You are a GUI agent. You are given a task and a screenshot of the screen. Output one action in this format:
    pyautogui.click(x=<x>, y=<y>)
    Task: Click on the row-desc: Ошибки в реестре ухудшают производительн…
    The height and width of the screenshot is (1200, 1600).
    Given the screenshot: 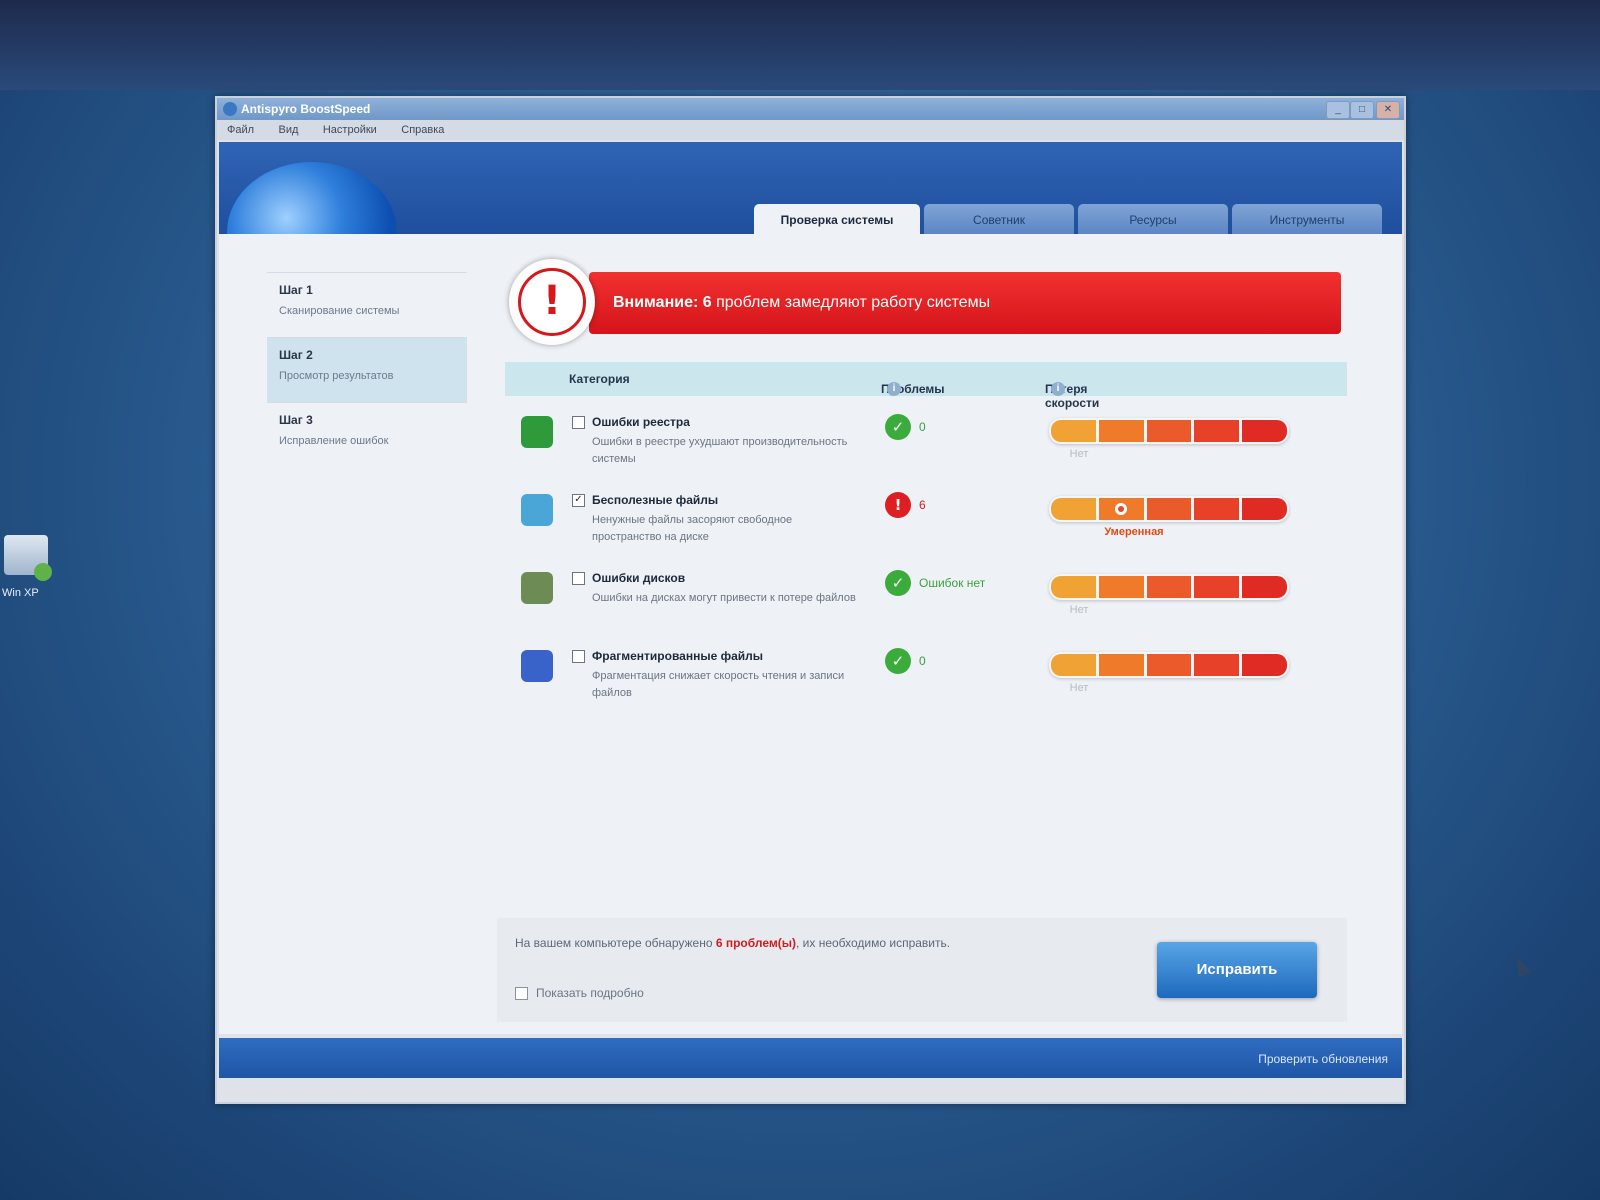 What is the action you would take?
    pyautogui.click(x=720, y=450)
    